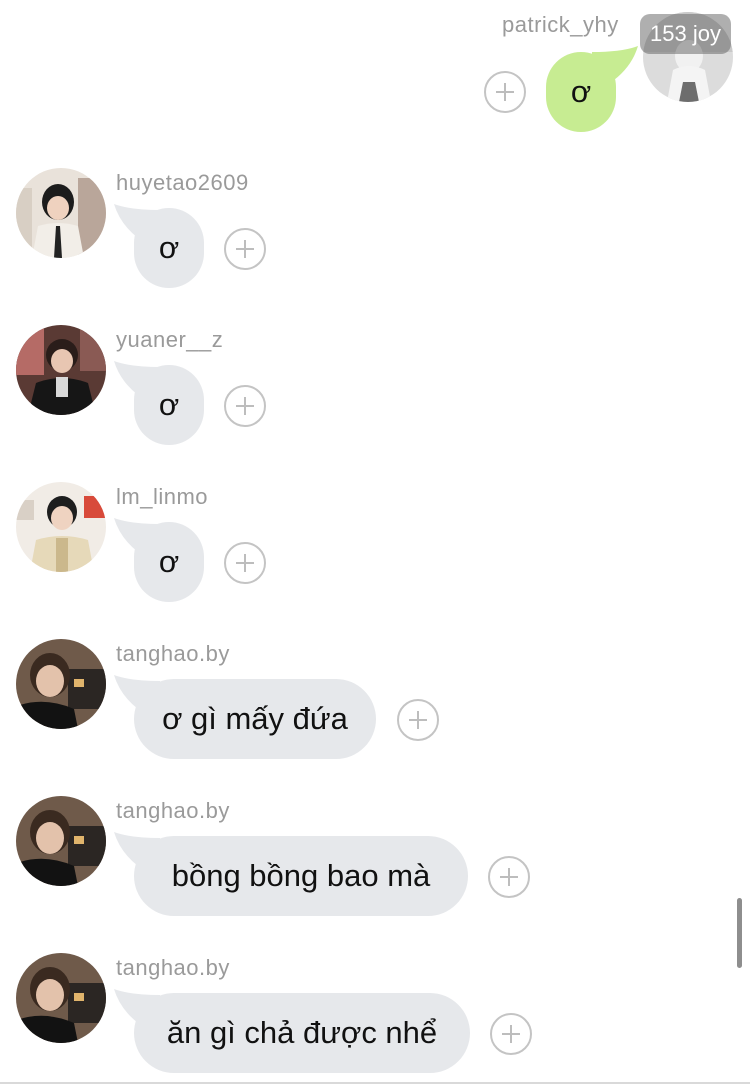  Describe the element at coordinates (375, 1083) in the screenshot. I see `divider` at that location.